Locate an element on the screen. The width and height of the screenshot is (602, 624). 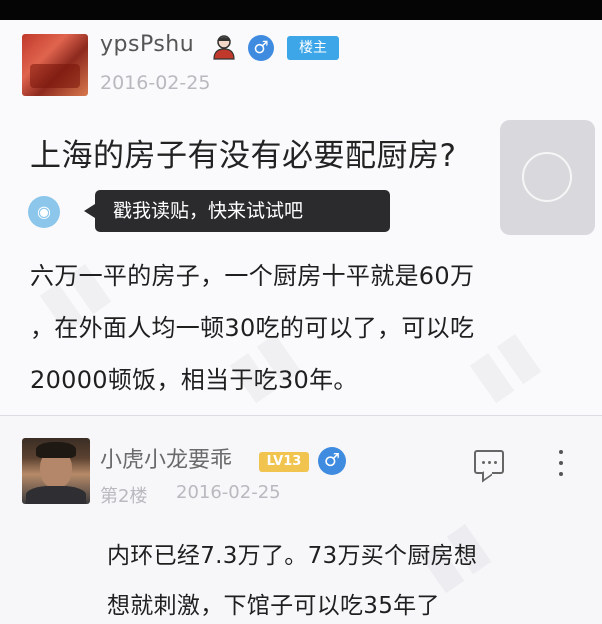
reply-body-line: 想就刺激，下馆子可以吃35年了 is located at coordinates (273, 606).